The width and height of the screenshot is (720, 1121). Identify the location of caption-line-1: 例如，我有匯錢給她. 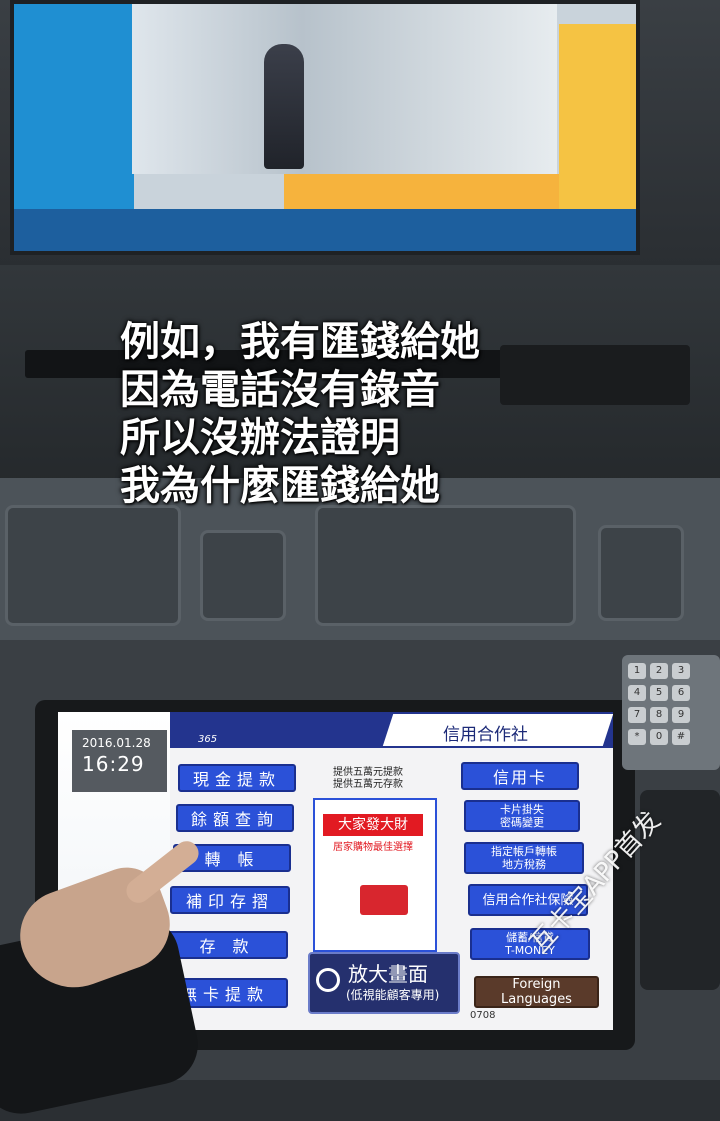
(300, 342).